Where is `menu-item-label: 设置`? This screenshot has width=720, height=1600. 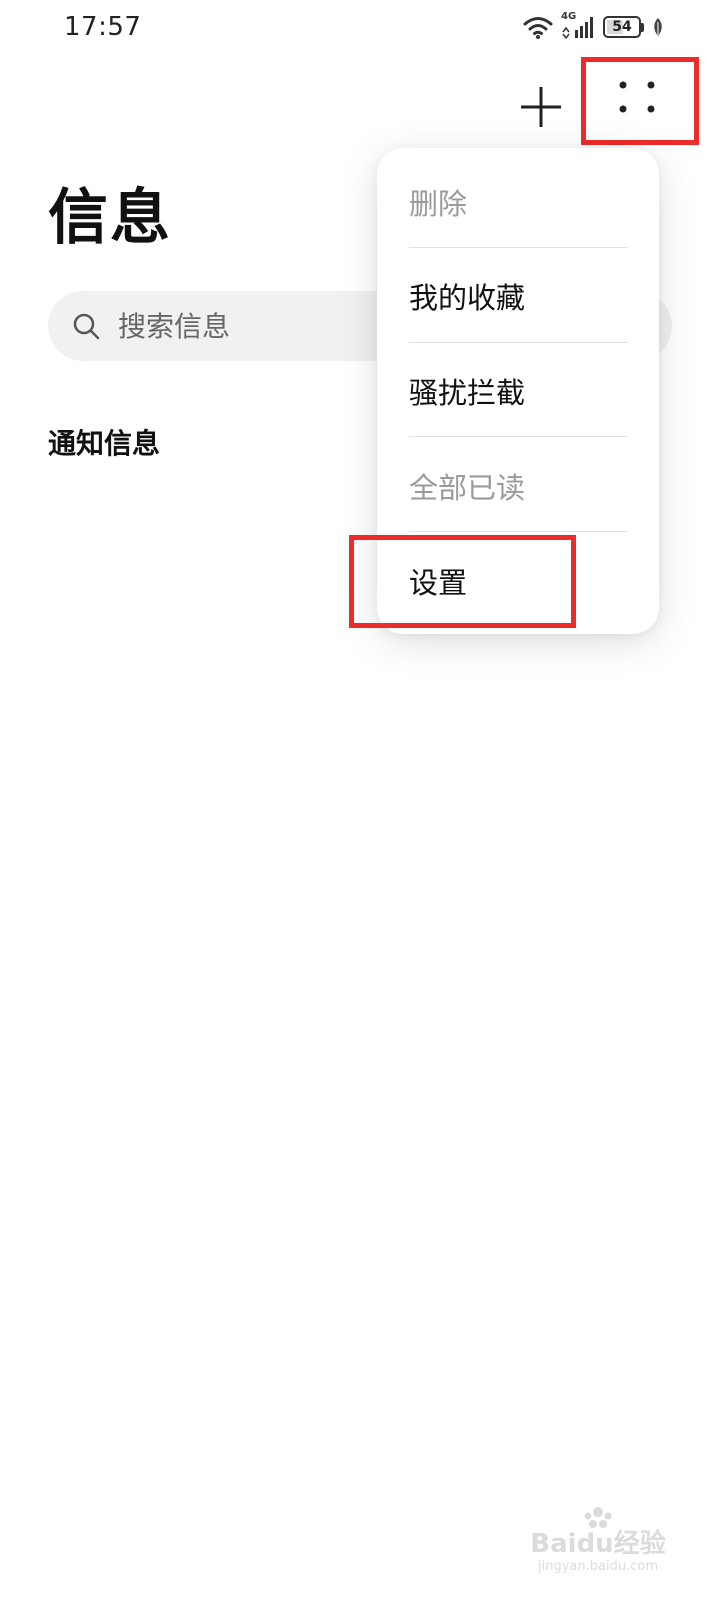 menu-item-label: 设置 is located at coordinates (438, 582).